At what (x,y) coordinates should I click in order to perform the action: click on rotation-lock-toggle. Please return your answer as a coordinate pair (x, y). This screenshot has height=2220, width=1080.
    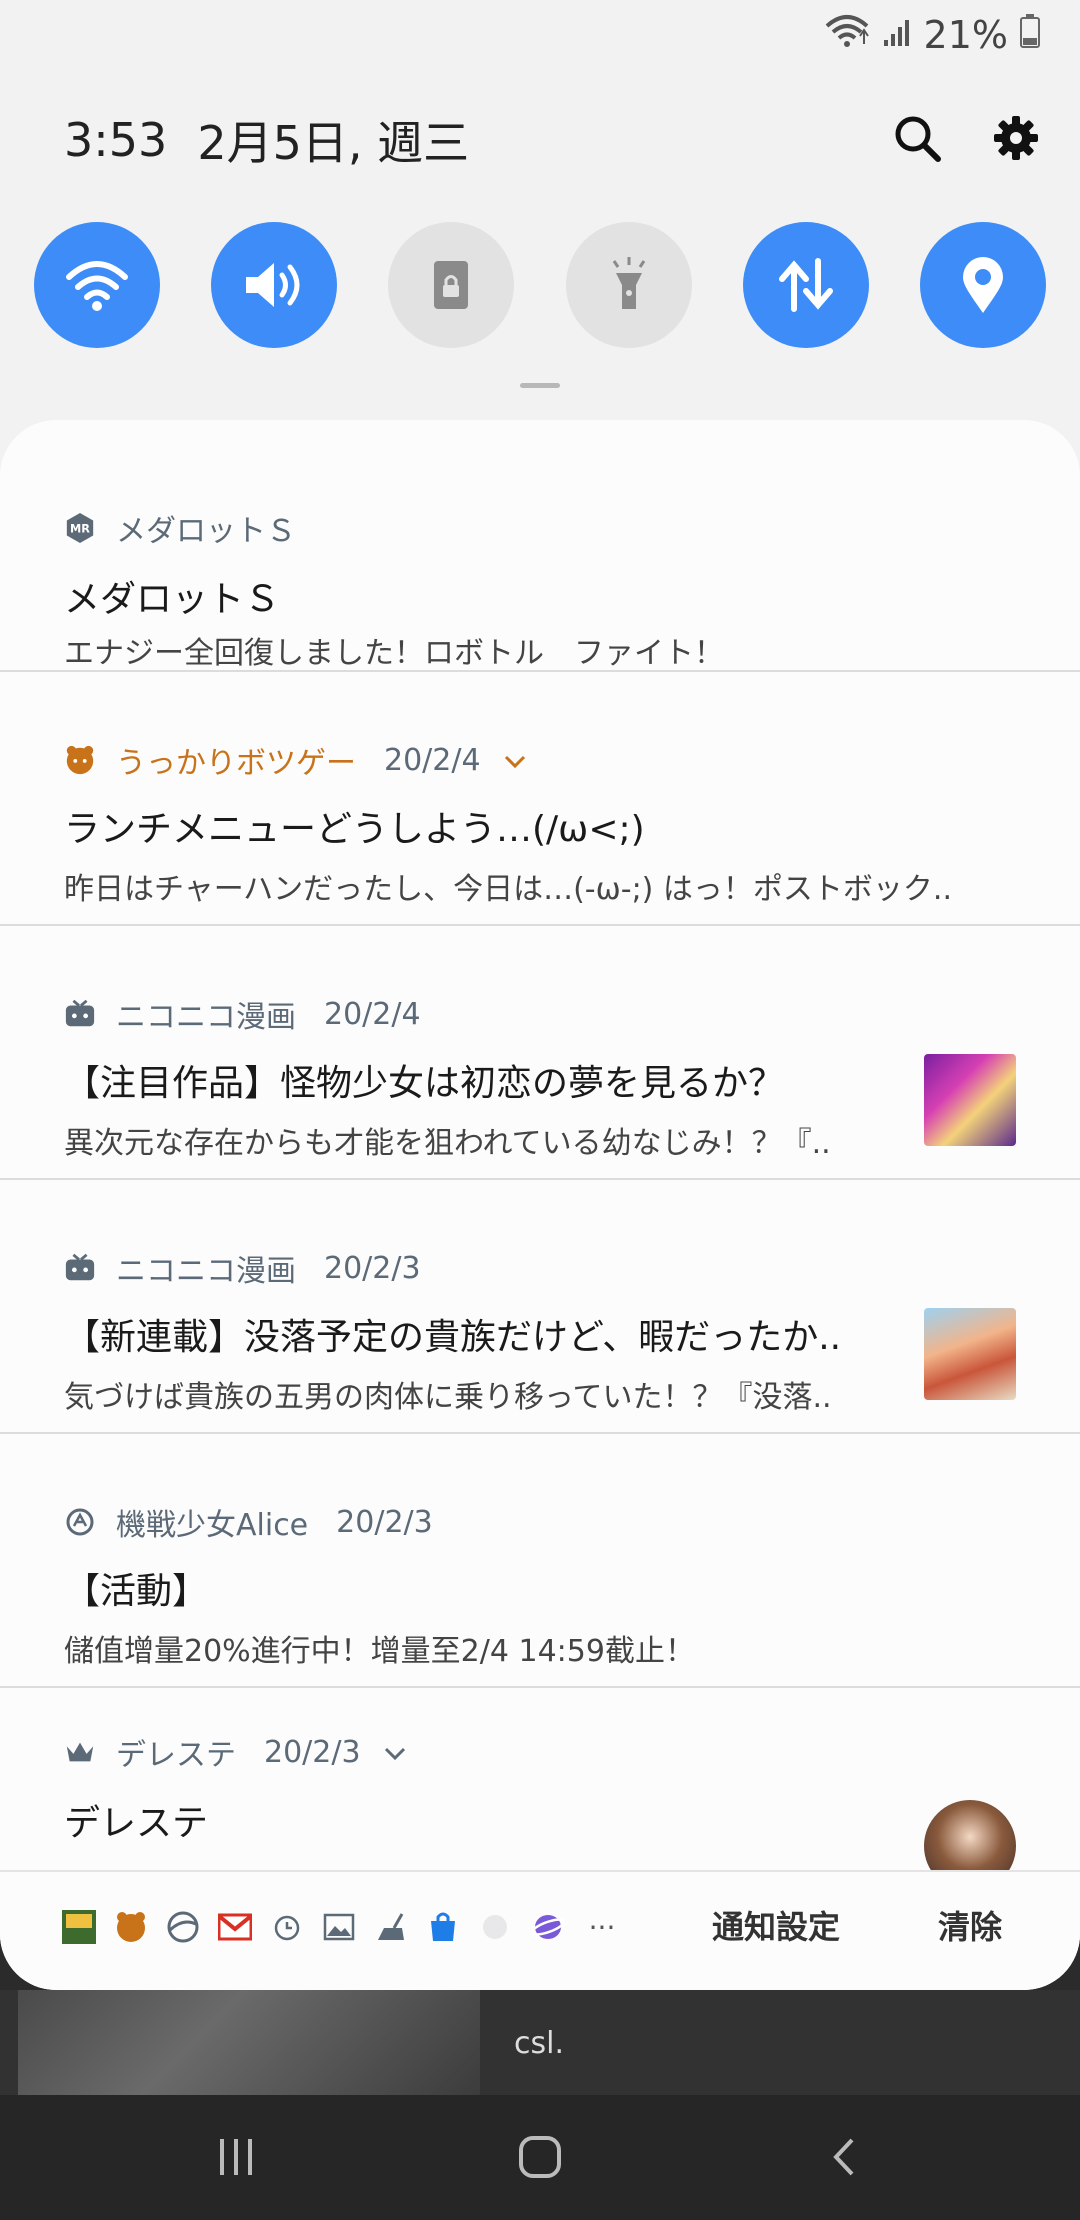
    Looking at the image, I should click on (451, 285).